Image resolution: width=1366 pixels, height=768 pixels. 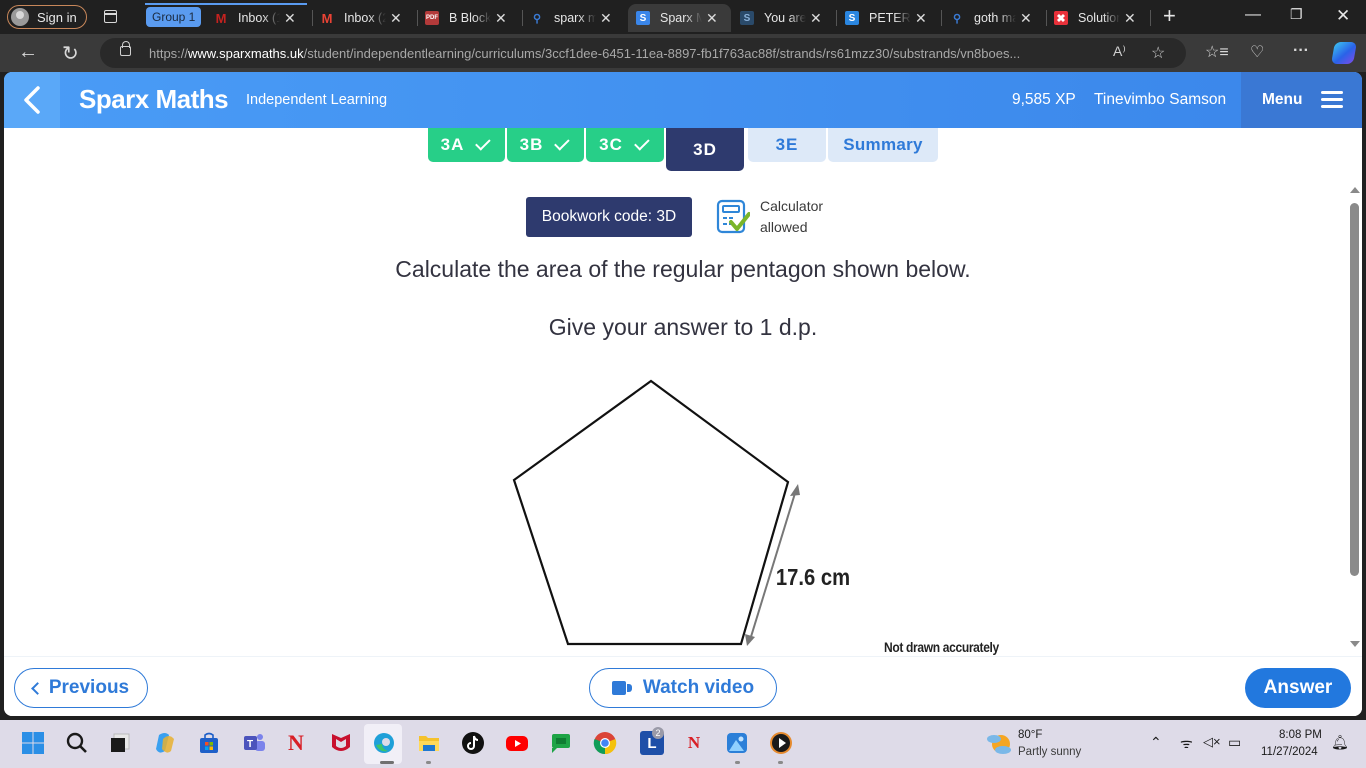 What do you see at coordinates (1217, 52) in the screenshot?
I see `favorites-list-icon: ☆≡` at bounding box center [1217, 52].